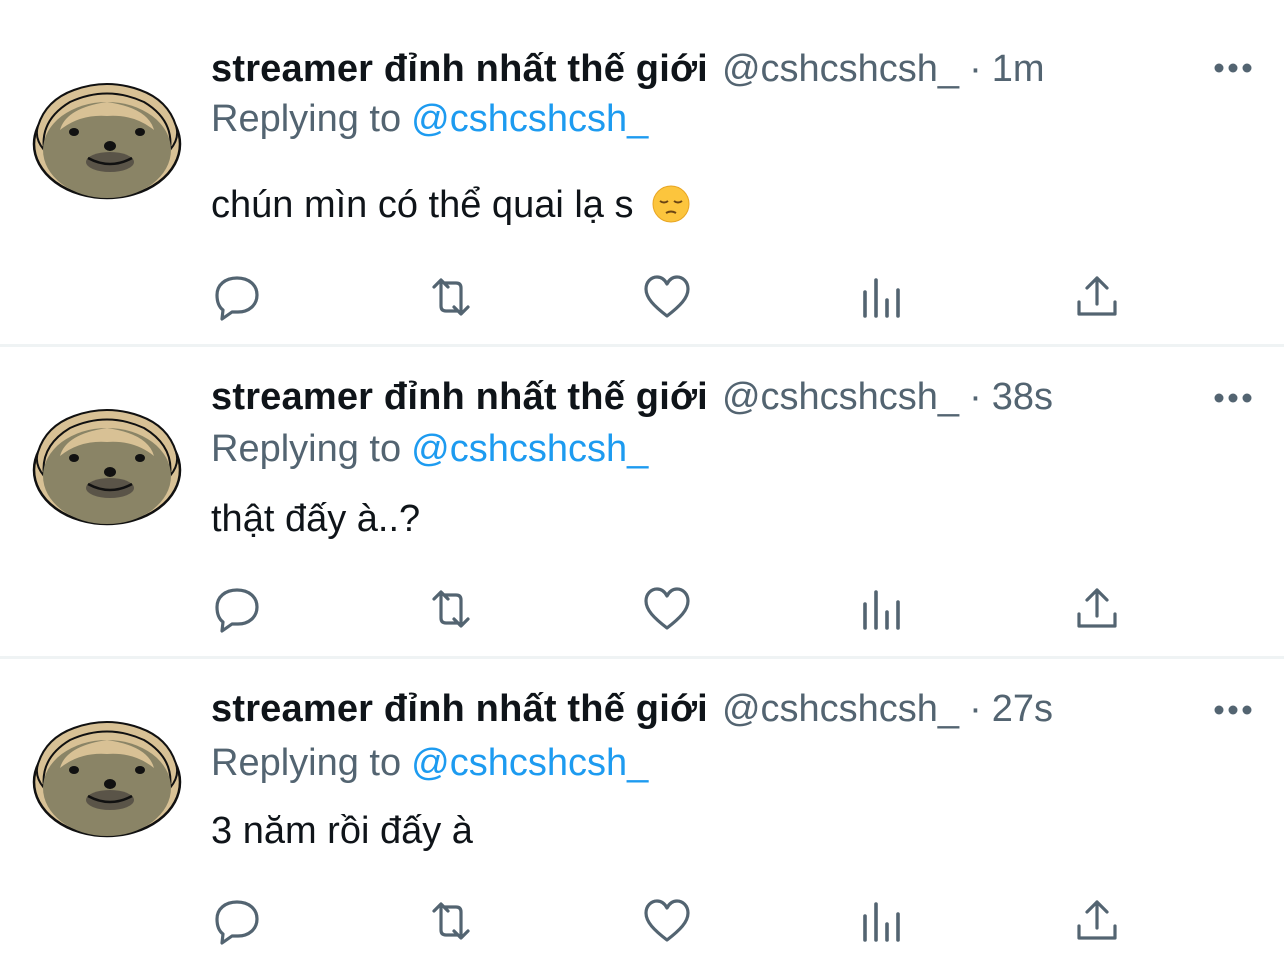 This screenshot has height=965, width=1284. What do you see at coordinates (671, 204) in the screenshot?
I see `pensive-face-emoji` at bounding box center [671, 204].